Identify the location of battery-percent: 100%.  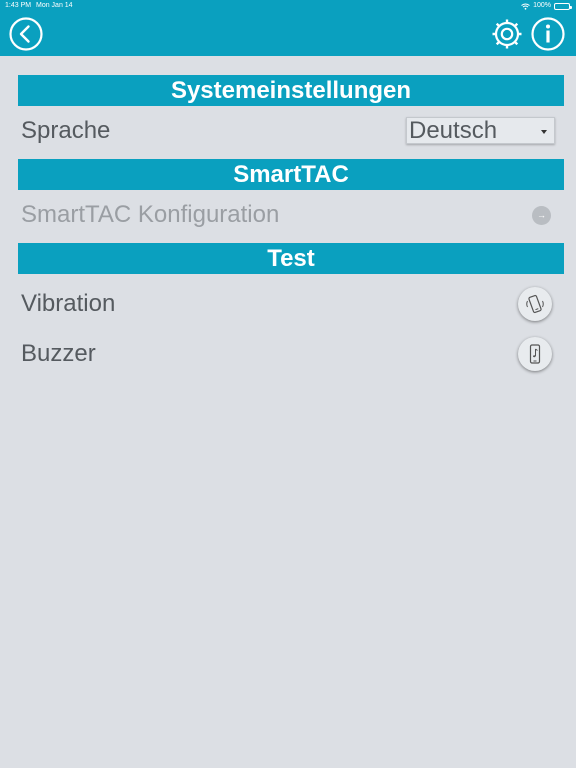
(542, 5).